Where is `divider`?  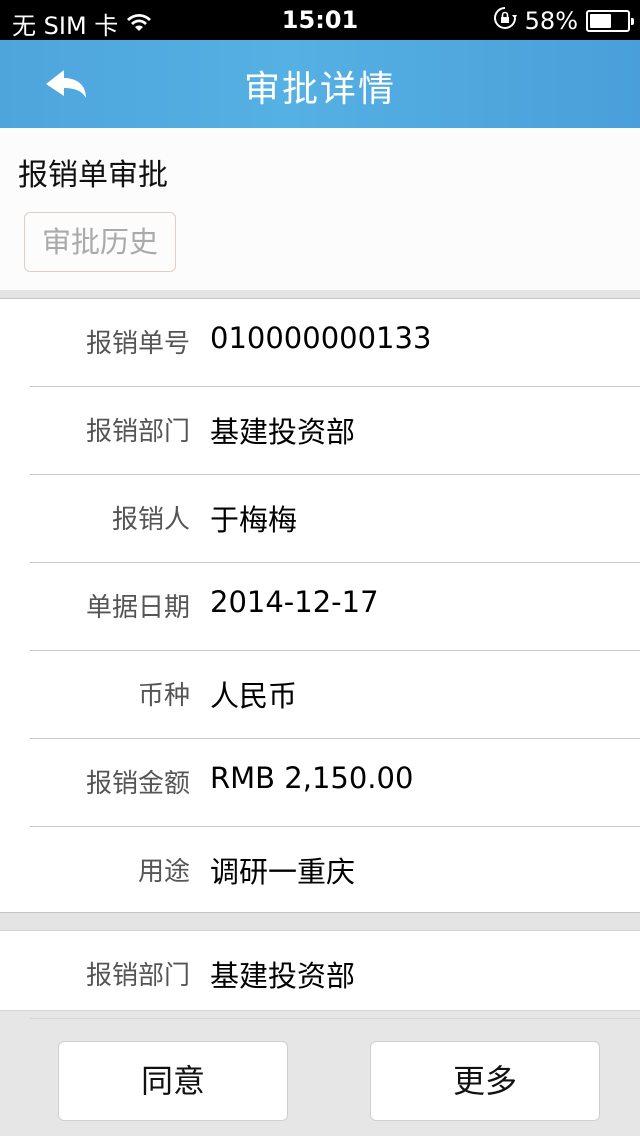 divider is located at coordinates (335, 1018).